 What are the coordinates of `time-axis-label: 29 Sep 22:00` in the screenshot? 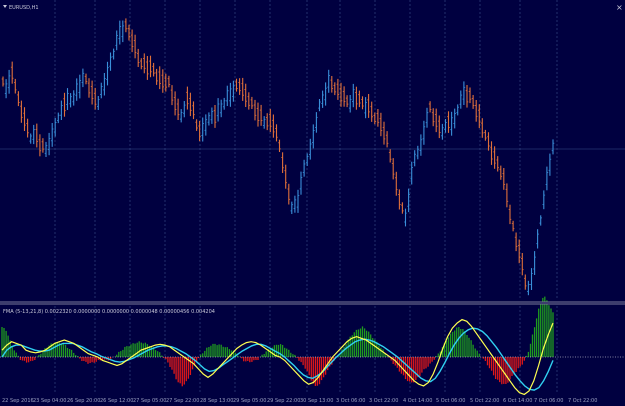 It's located at (283, 401).